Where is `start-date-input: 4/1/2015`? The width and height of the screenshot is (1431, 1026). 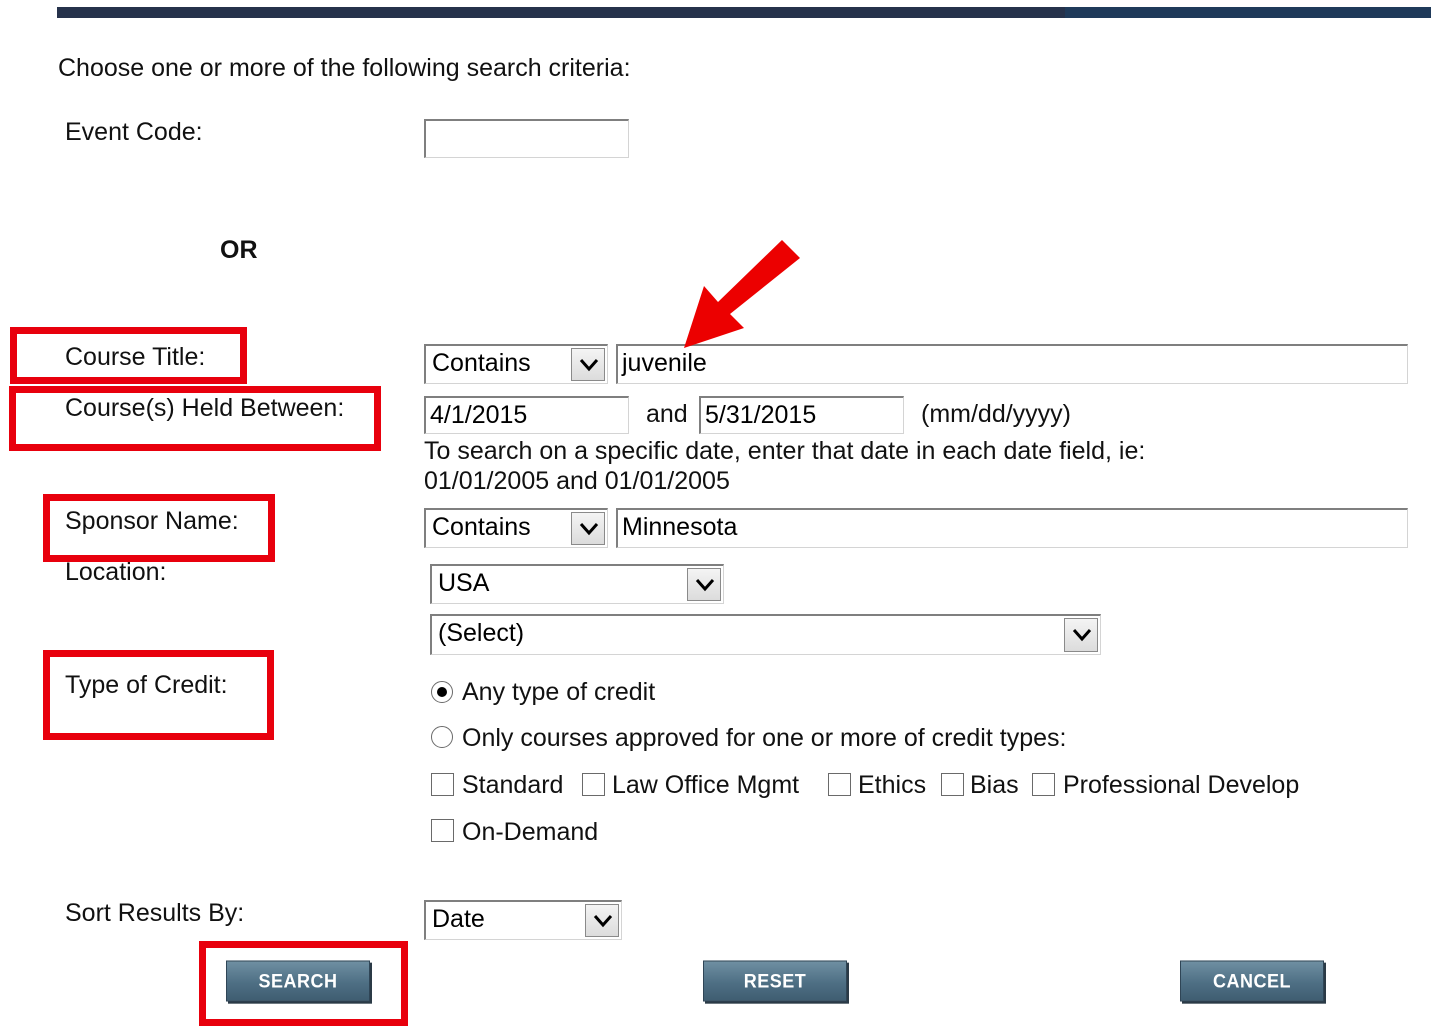 start-date-input: 4/1/2015 is located at coordinates (526, 415).